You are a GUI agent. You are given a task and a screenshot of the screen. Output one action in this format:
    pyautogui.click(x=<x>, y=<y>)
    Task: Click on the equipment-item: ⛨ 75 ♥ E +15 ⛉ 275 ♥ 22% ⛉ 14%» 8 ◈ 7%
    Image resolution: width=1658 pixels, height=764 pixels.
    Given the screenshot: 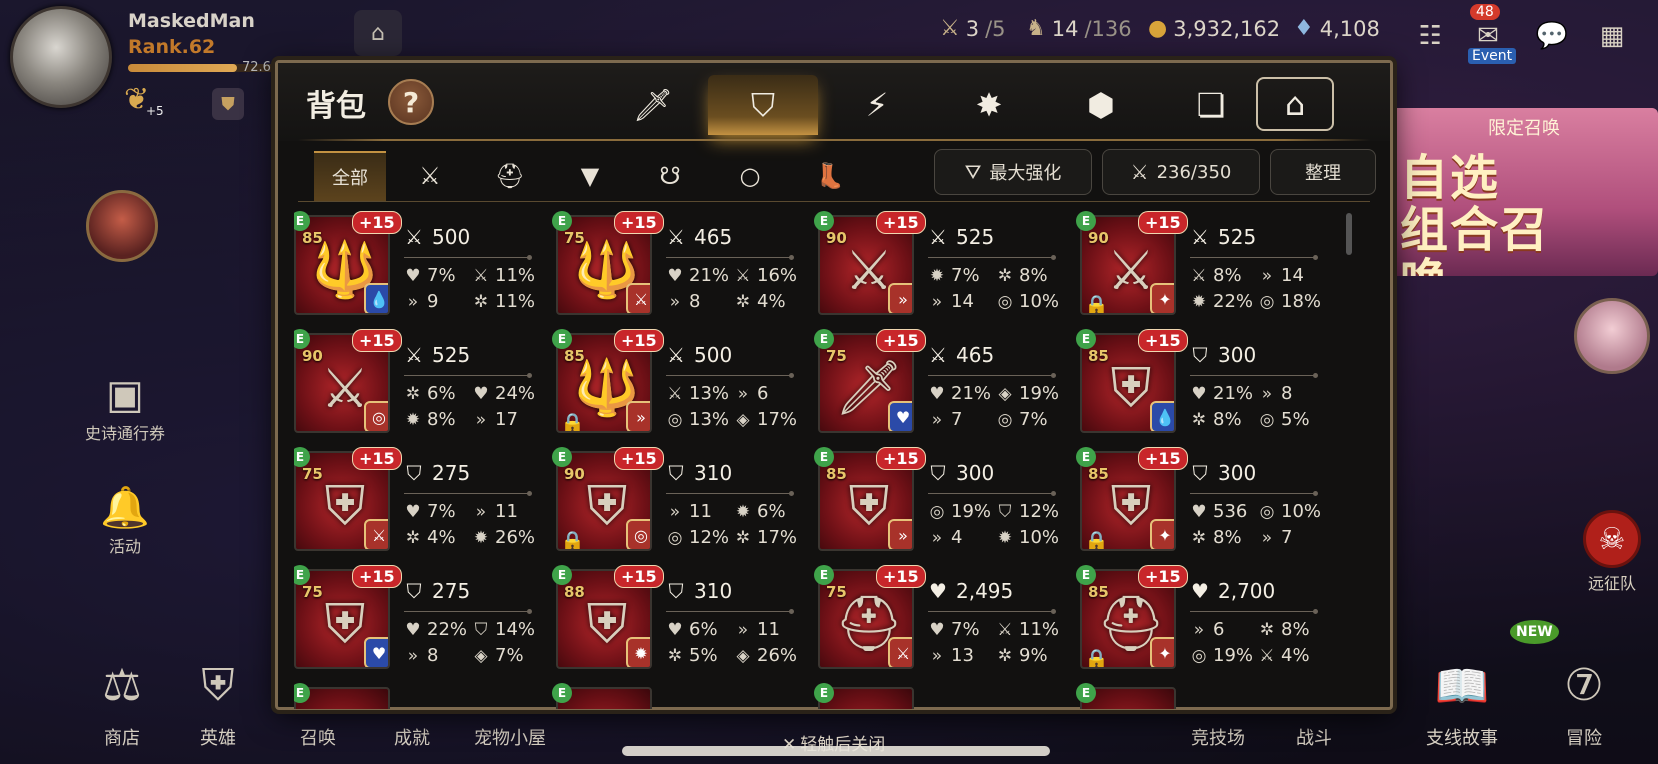 What is the action you would take?
    pyautogui.click(x=419, y=623)
    